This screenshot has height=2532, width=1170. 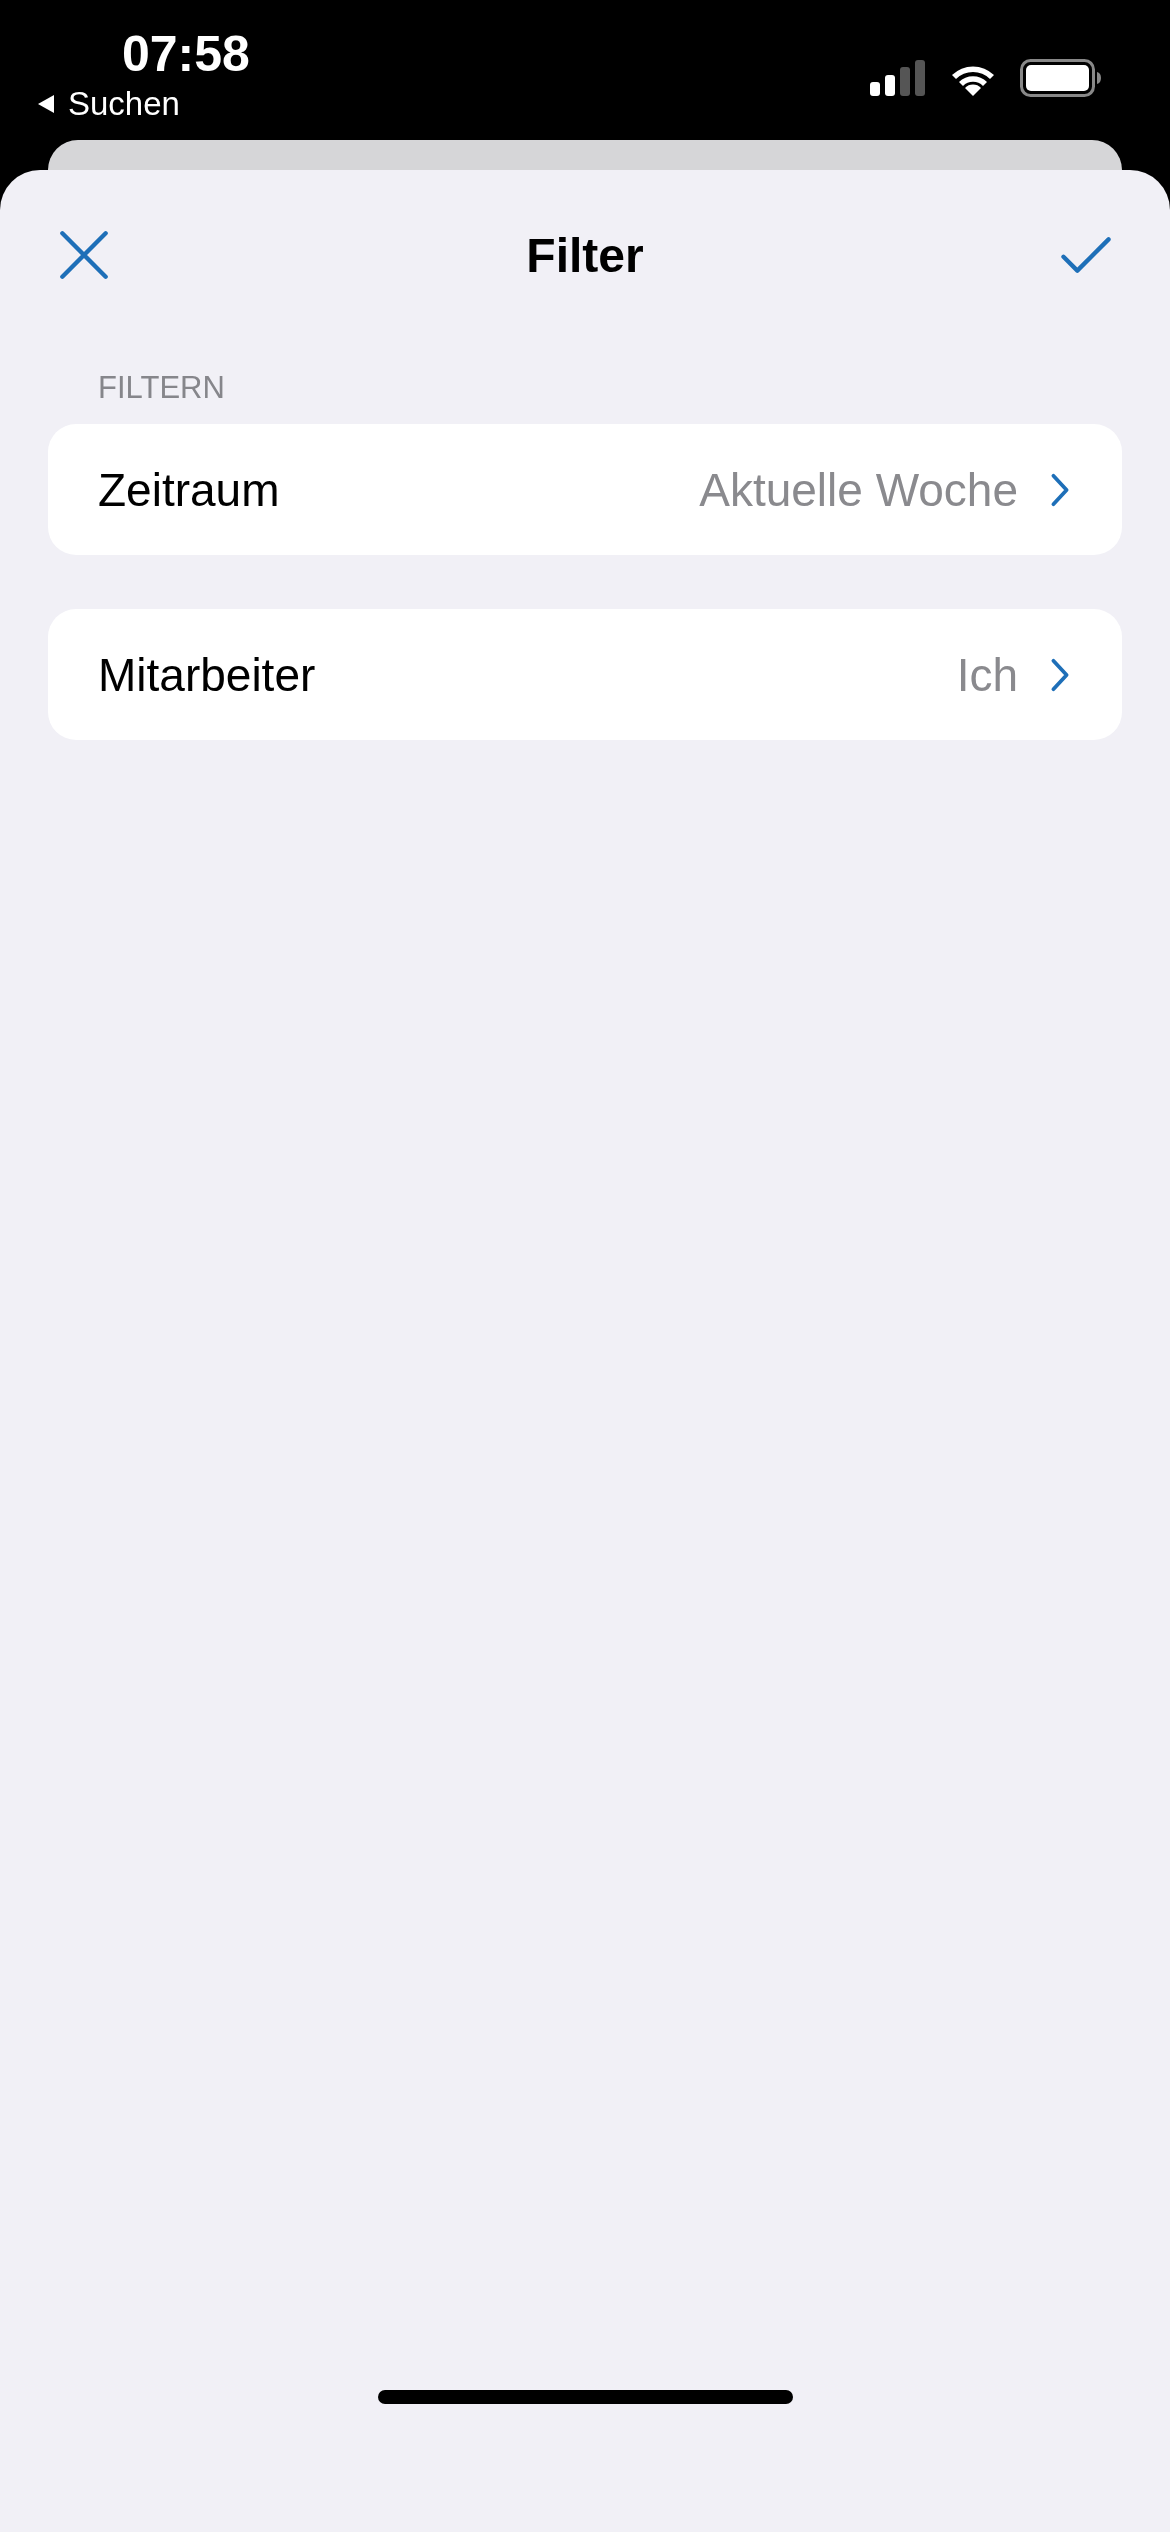 What do you see at coordinates (585, 674) in the screenshot?
I see `filter-row: Mitarbeiter Ich` at bounding box center [585, 674].